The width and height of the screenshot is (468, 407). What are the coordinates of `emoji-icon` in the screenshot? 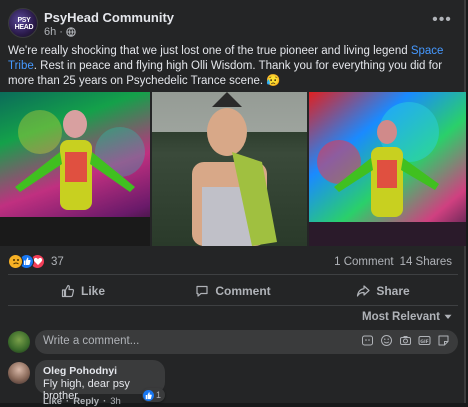 It's located at (386, 340).